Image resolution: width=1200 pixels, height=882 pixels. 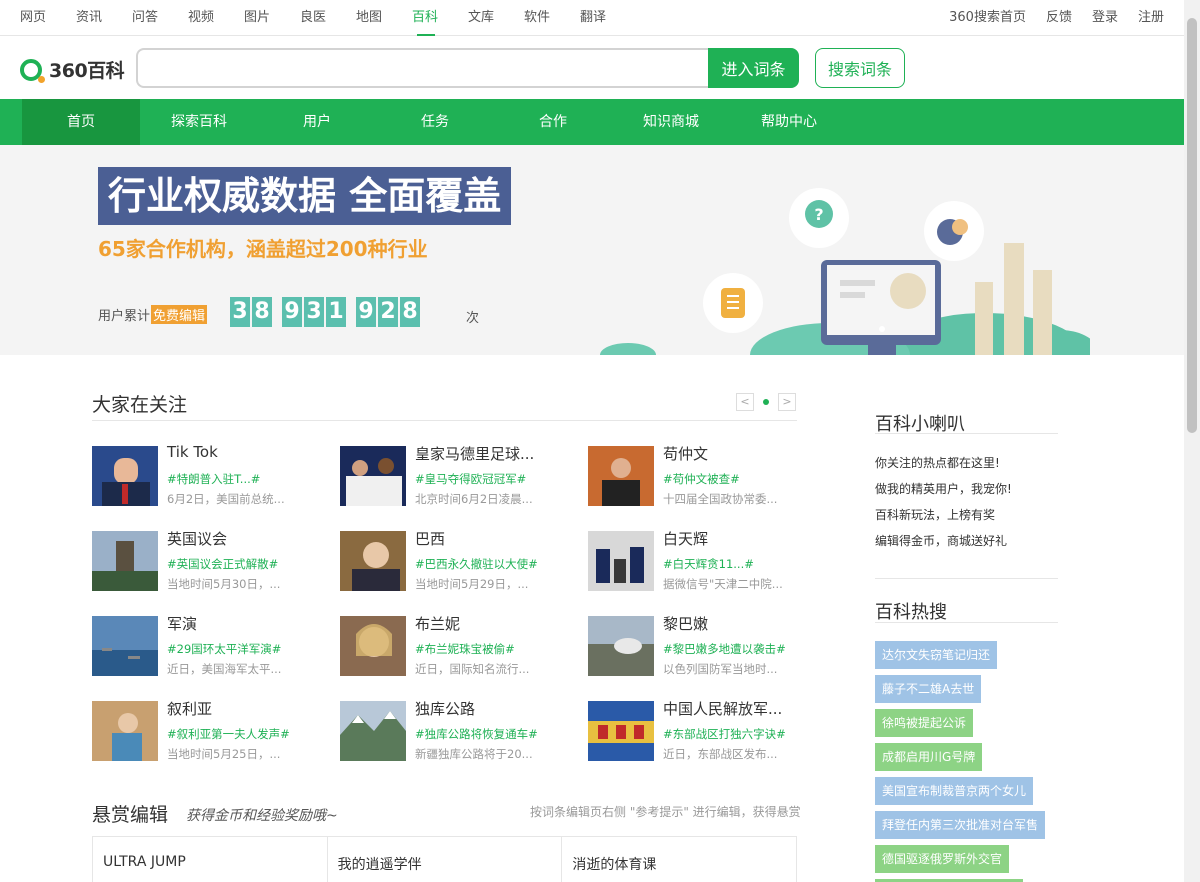 I want to click on top-nav-video: 视频, so click(x=216, y=18).